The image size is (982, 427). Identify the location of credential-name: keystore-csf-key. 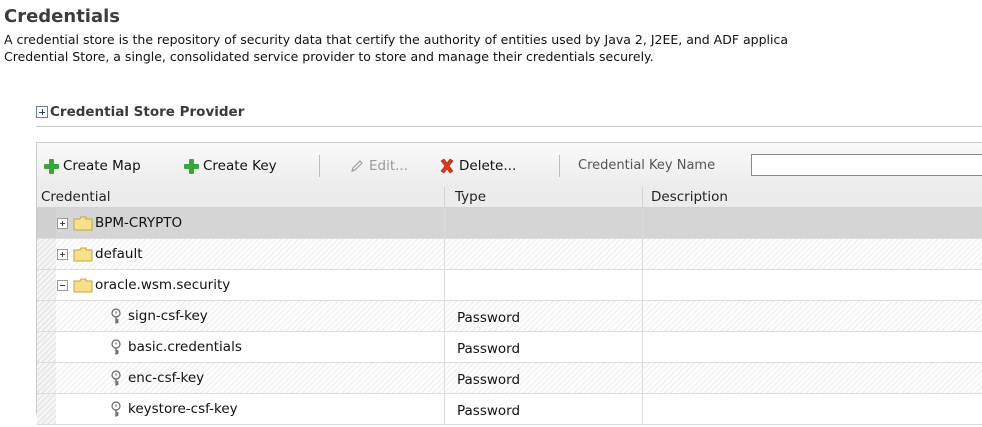
(183, 409).